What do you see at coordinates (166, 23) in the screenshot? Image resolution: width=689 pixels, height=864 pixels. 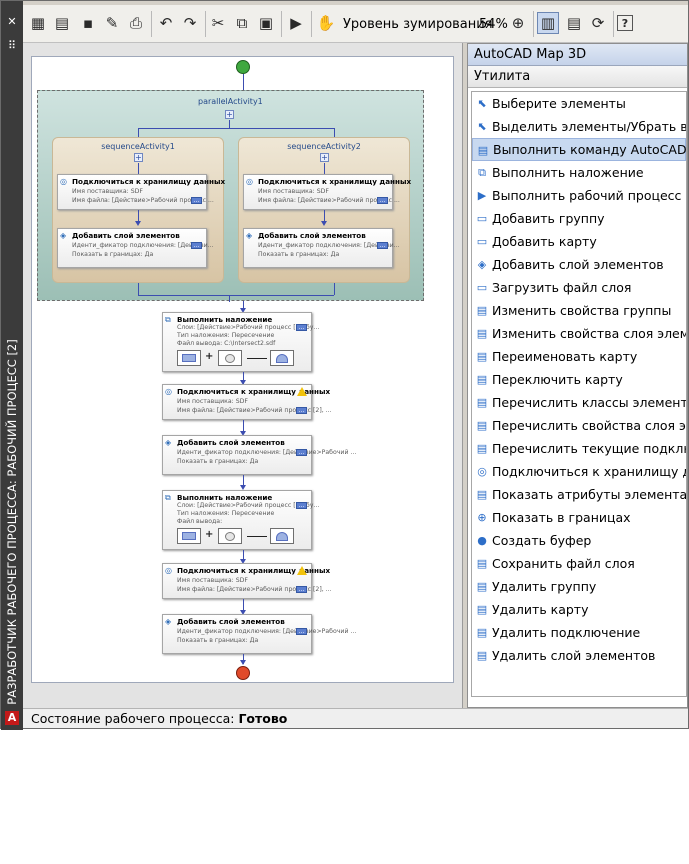 I see `undo-icon: ↶` at bounding box center [166, 23].